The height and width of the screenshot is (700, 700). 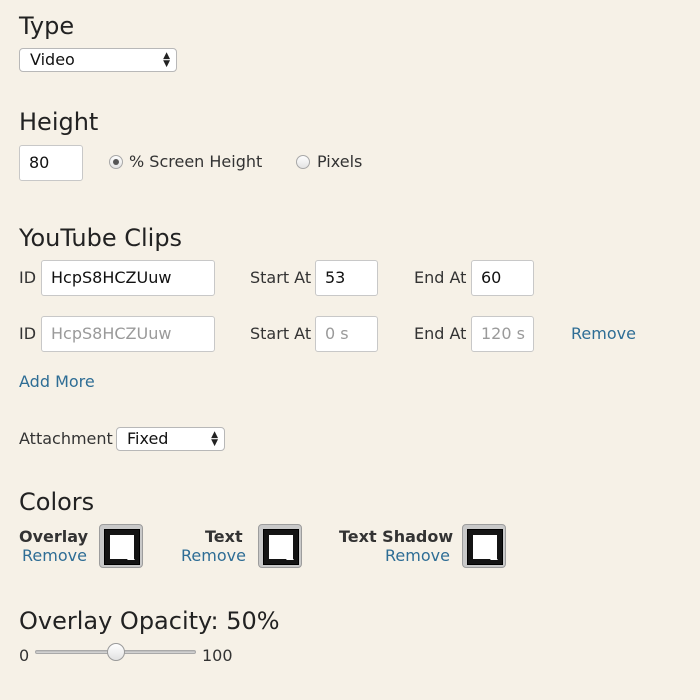 What do you see at coordinates (346, 334) in the screenshot?
I see `start-at-input: 0 s` at bounding box center [346, 334].